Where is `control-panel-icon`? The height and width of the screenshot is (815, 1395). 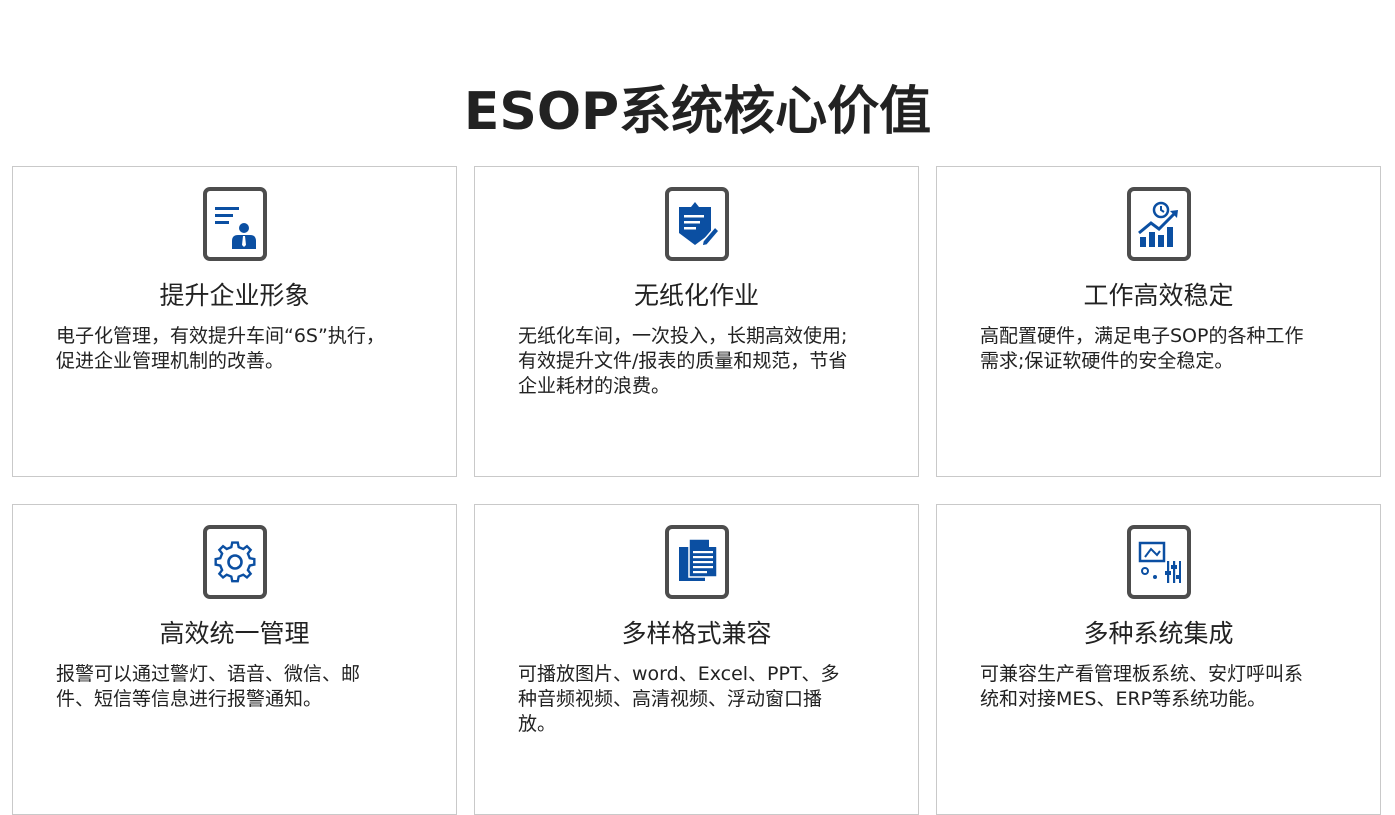
control-panel-icon is located at coordinates (1159, 562).